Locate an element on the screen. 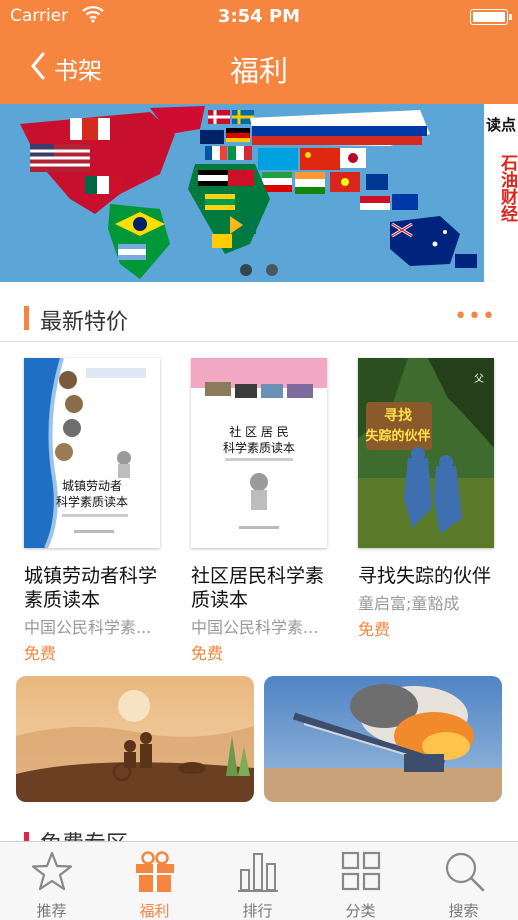  svg-text: 城镇劳动者 is located at coordinates (92, 486).